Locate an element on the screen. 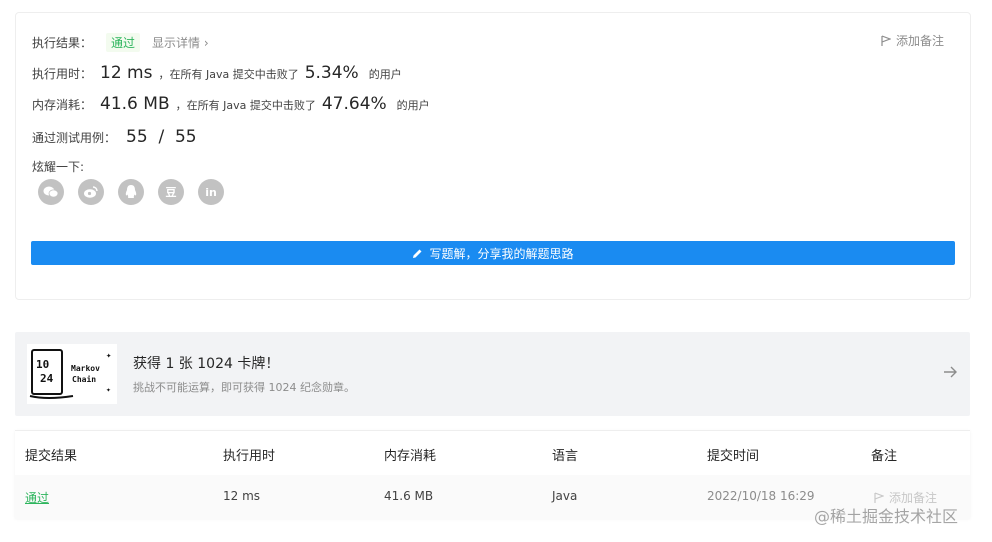 The height and width of the screenshot is (542, 992). tests-row: 通过测试用例： 55 / 55 is located at coordinates (117, 137).